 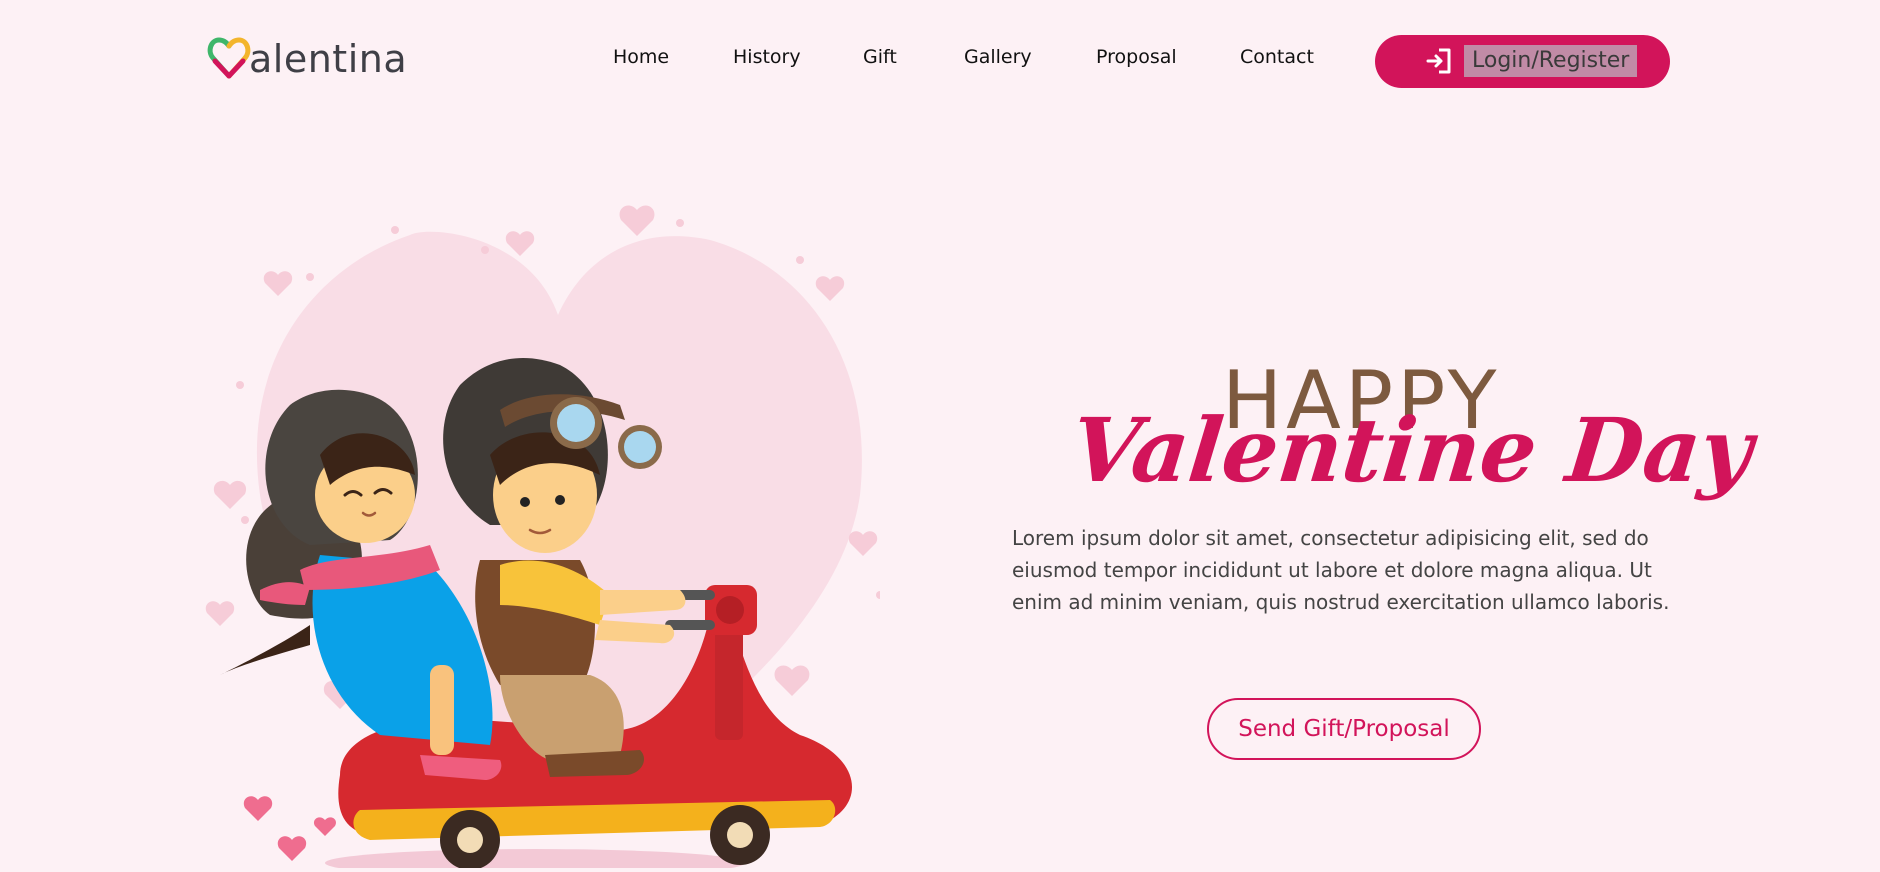 I want to click on nav-item-contact: Contact, so click(x=1277, y=57).